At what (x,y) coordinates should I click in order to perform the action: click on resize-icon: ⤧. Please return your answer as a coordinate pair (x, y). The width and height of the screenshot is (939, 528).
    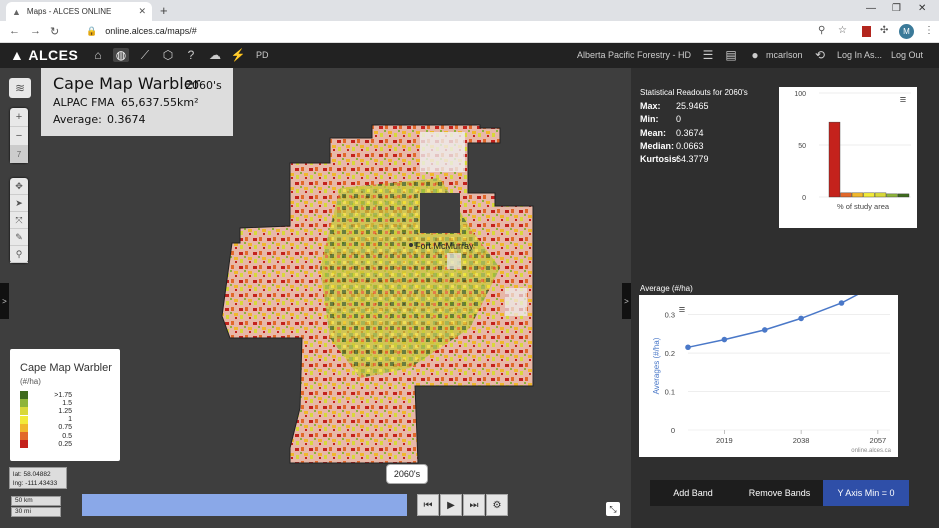
    Looking at the image, I should click on (19, 220).